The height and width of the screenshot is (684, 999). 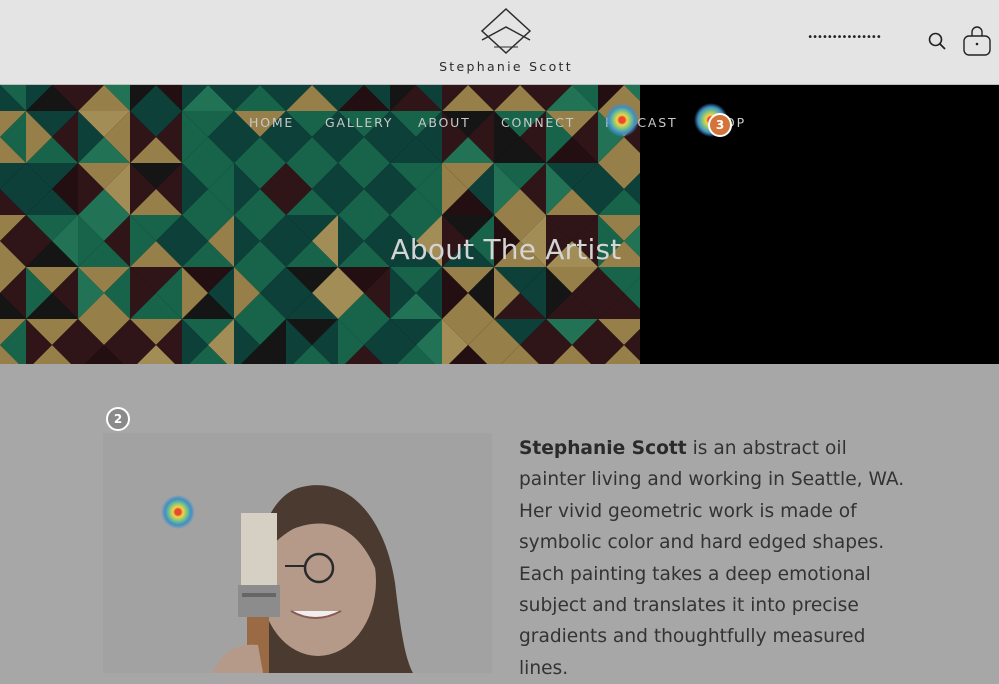 I want to click on artist-portrait-photo, so click(x=297, y=553).